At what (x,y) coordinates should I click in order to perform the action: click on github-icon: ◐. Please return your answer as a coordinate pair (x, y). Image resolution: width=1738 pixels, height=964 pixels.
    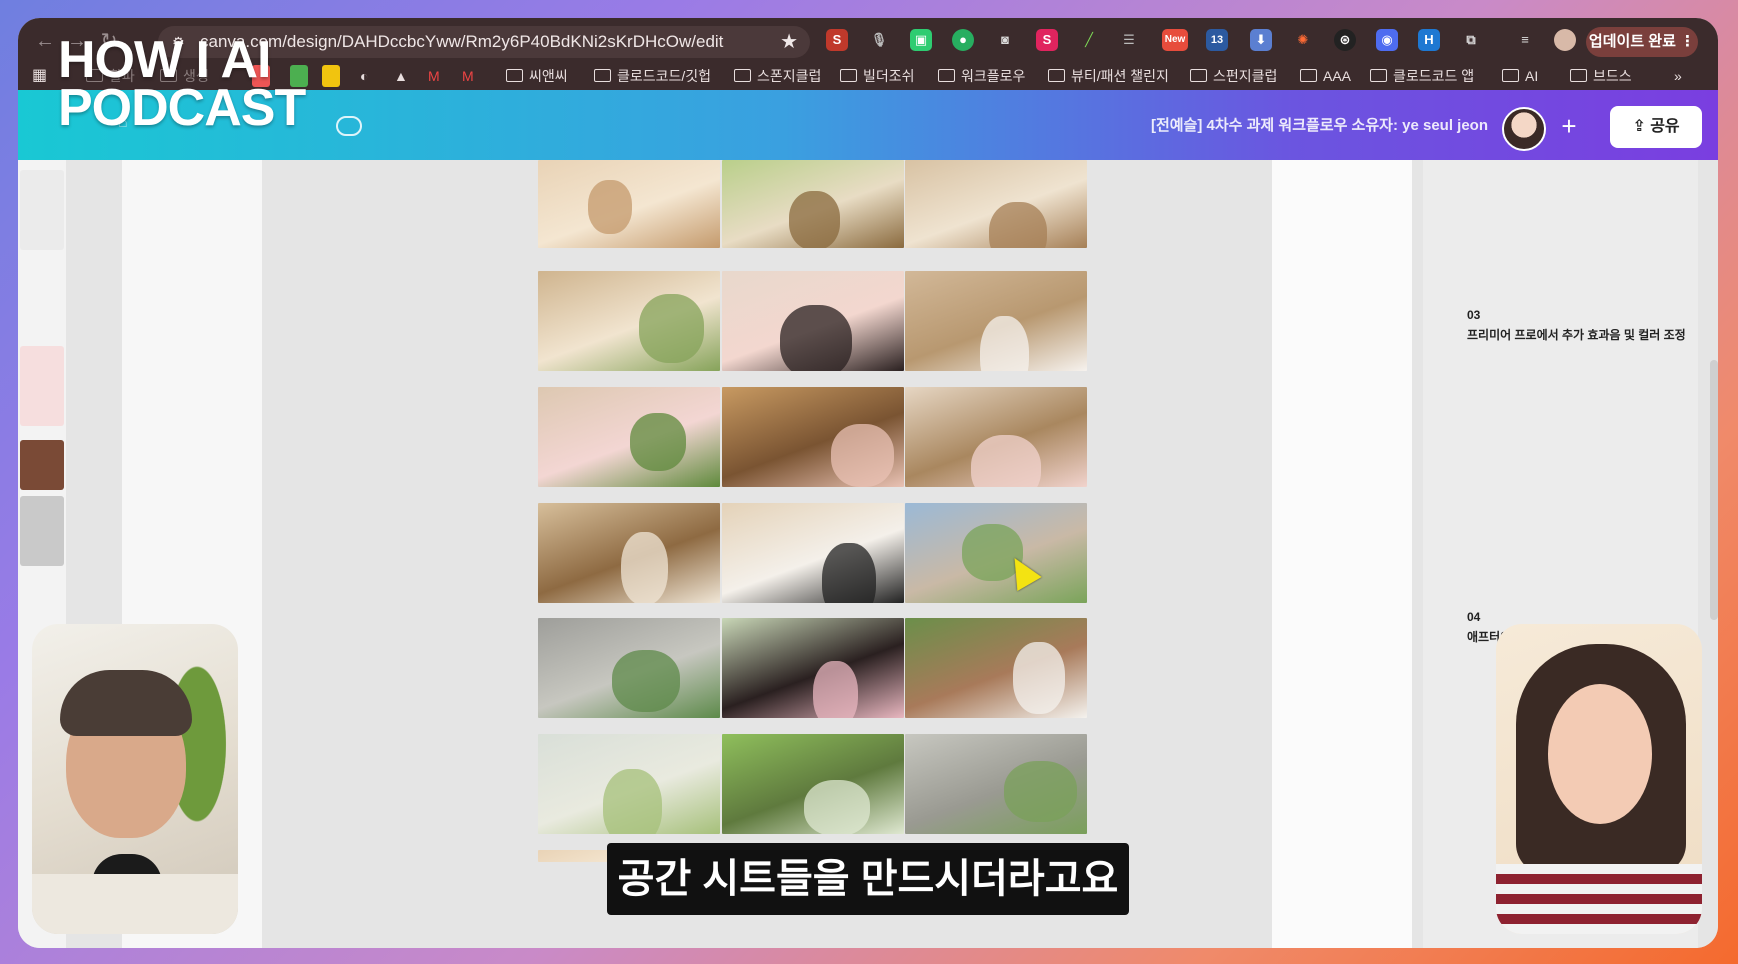
    Looking at the image, I should click on (364, 76).